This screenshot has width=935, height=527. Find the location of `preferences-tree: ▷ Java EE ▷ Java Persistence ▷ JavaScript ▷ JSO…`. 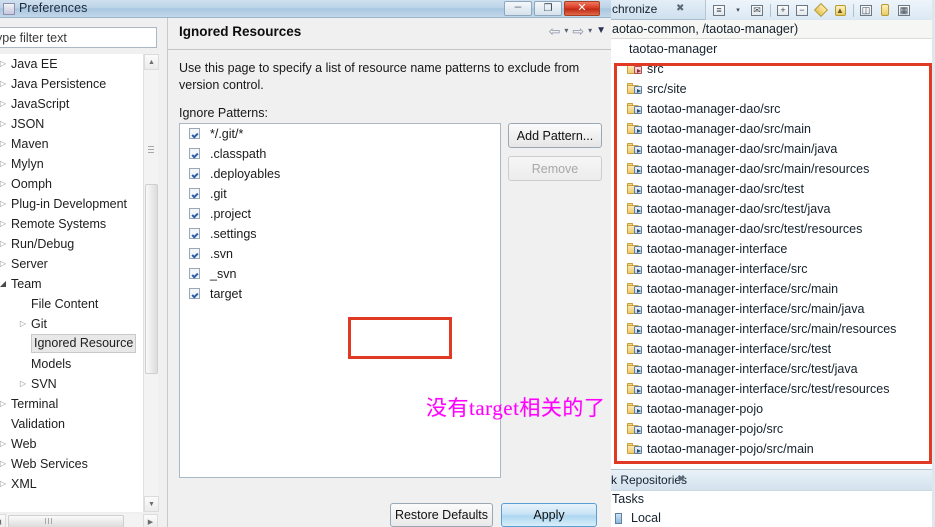

preferences-tree: ▷ Java EE ▷ Java Persistence ▷ JavaScript ▷ JSO… is located at coordinates (78, 283).